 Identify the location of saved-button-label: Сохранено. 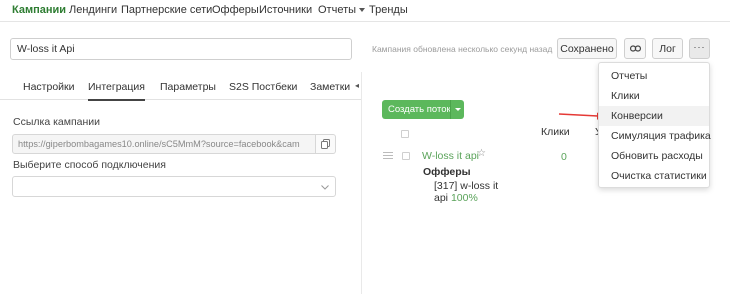
(587, 48).